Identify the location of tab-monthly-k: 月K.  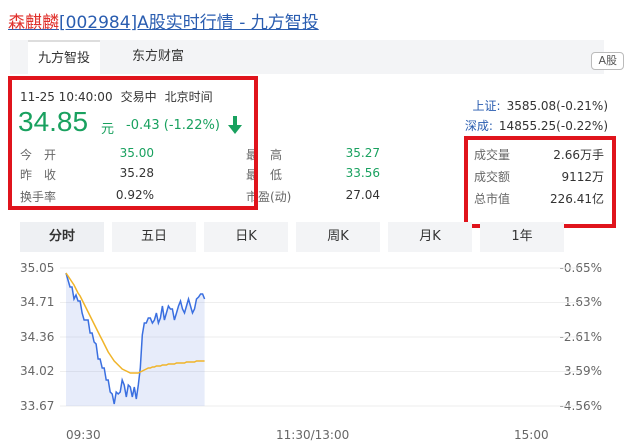
(430, 237).